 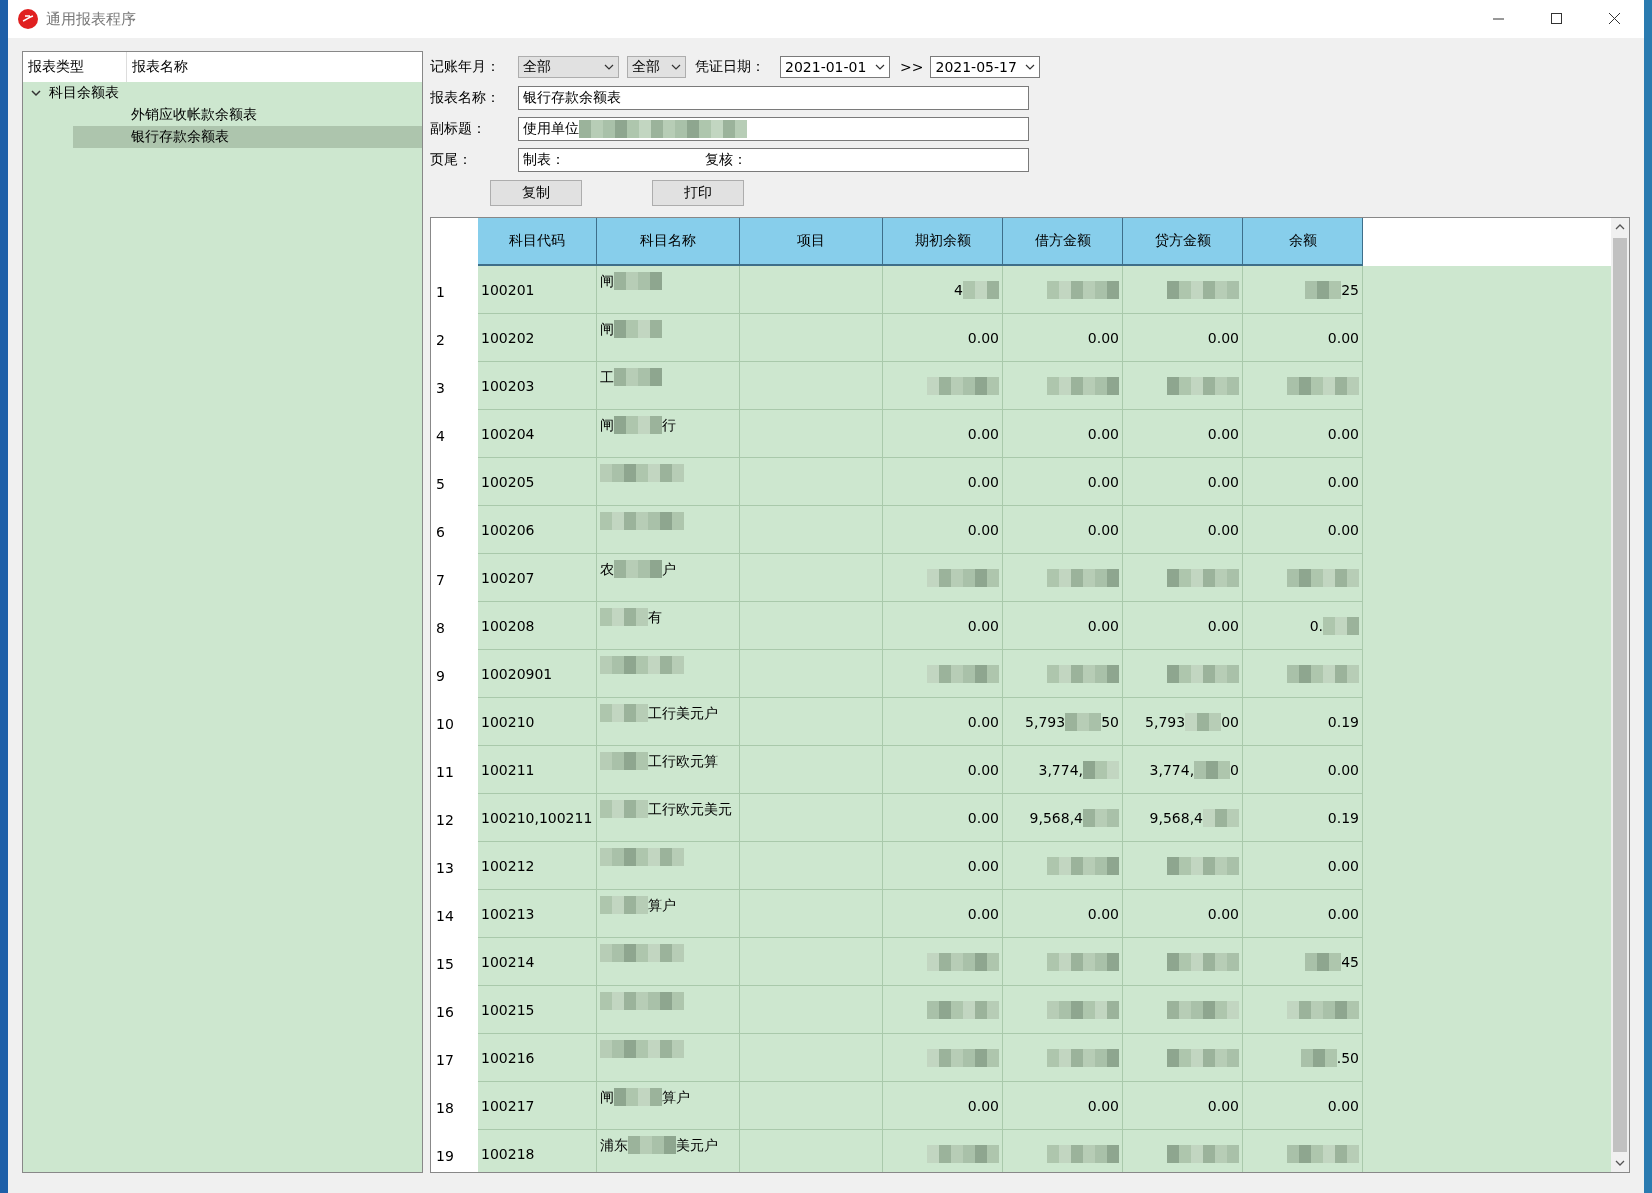 What do you see at coordinates (508, 1105) in the screenshot?
I see `cell-text: 100217` at bounding box center [508, 1105].